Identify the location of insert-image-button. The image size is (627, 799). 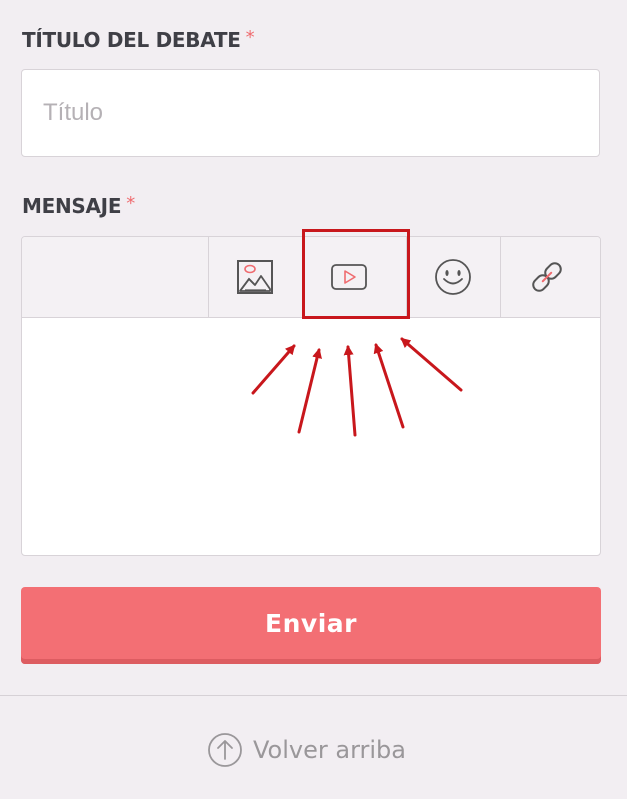
(254, 277).